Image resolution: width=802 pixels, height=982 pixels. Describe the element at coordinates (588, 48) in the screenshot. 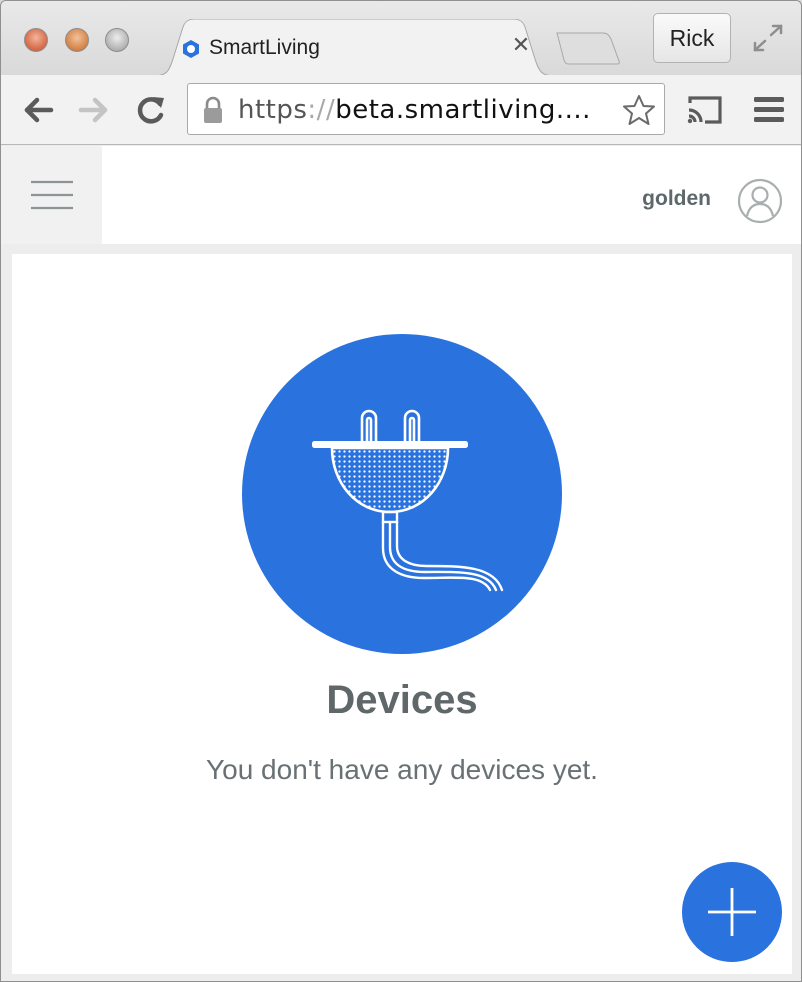

I see `new-tab-button` at that location.